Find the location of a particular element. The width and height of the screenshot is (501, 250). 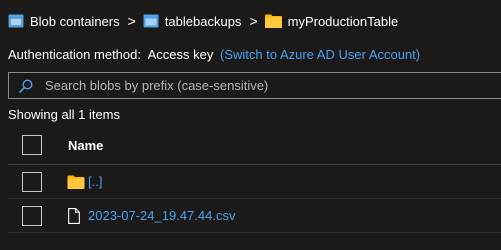

select-all-checkbox is located at coordinates (32, 145).